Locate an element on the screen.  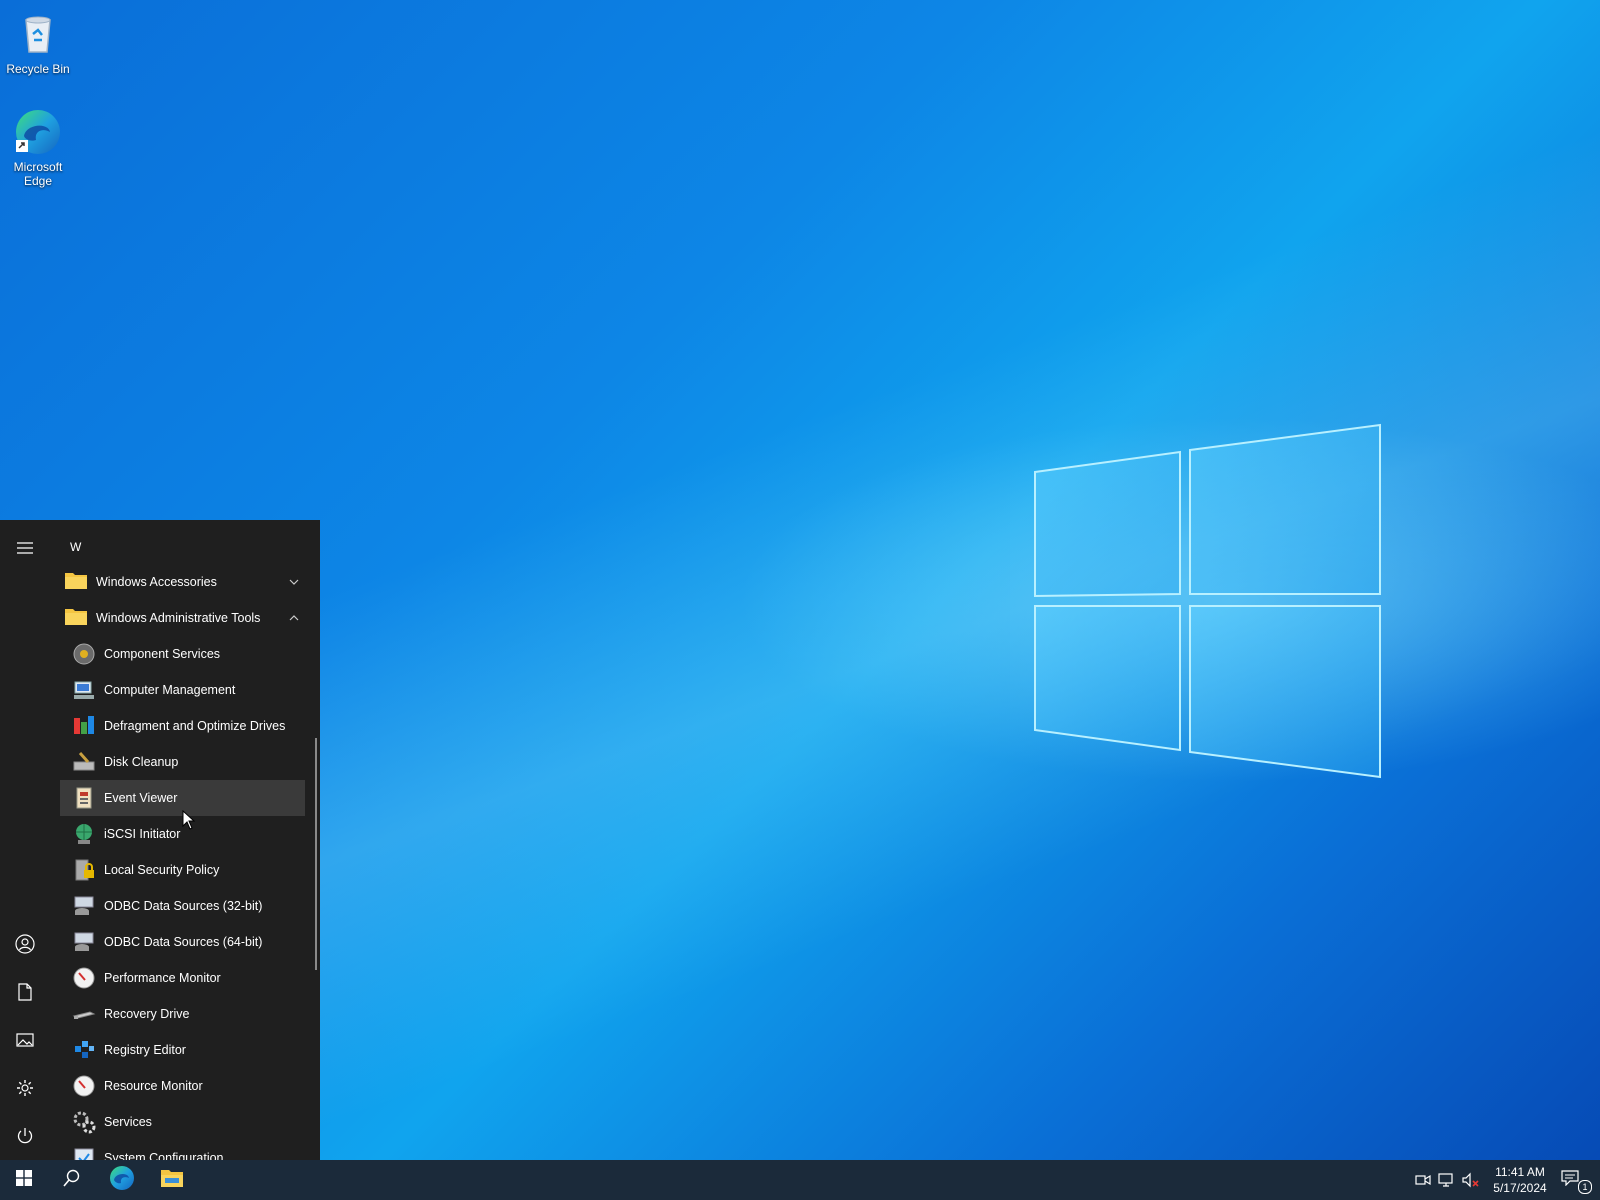
app-disk-cleanup: Disk Cleanup is located at coordinates (182, 762).